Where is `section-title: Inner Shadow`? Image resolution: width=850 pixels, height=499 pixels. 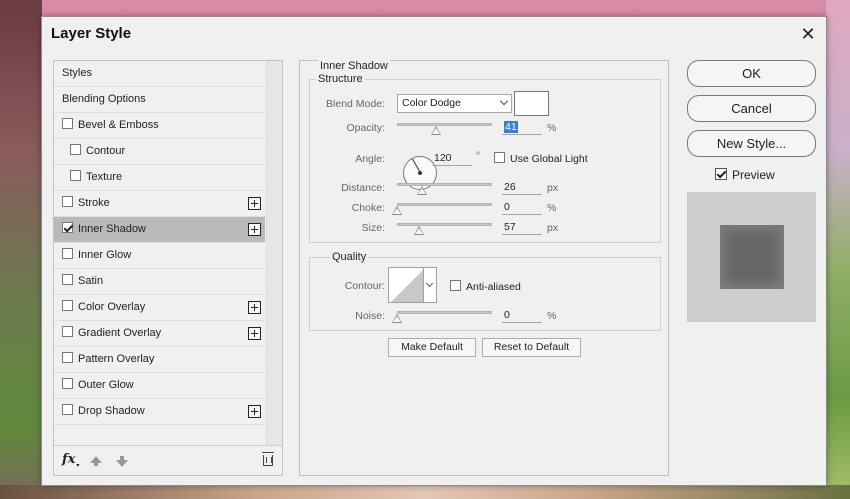 section-title: Inner Shadow is located at coordinates (354, 66).